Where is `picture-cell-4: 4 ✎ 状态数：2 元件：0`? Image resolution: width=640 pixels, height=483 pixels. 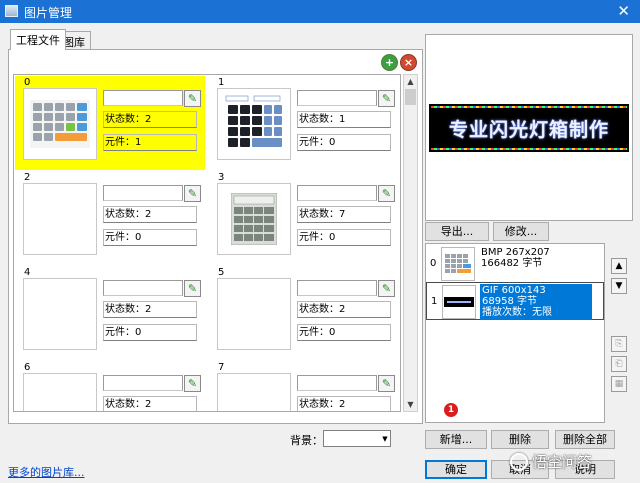 picture-cell-4: 4 ✎ 状态数：2 元件：0 is located at coordinates (110, 313).